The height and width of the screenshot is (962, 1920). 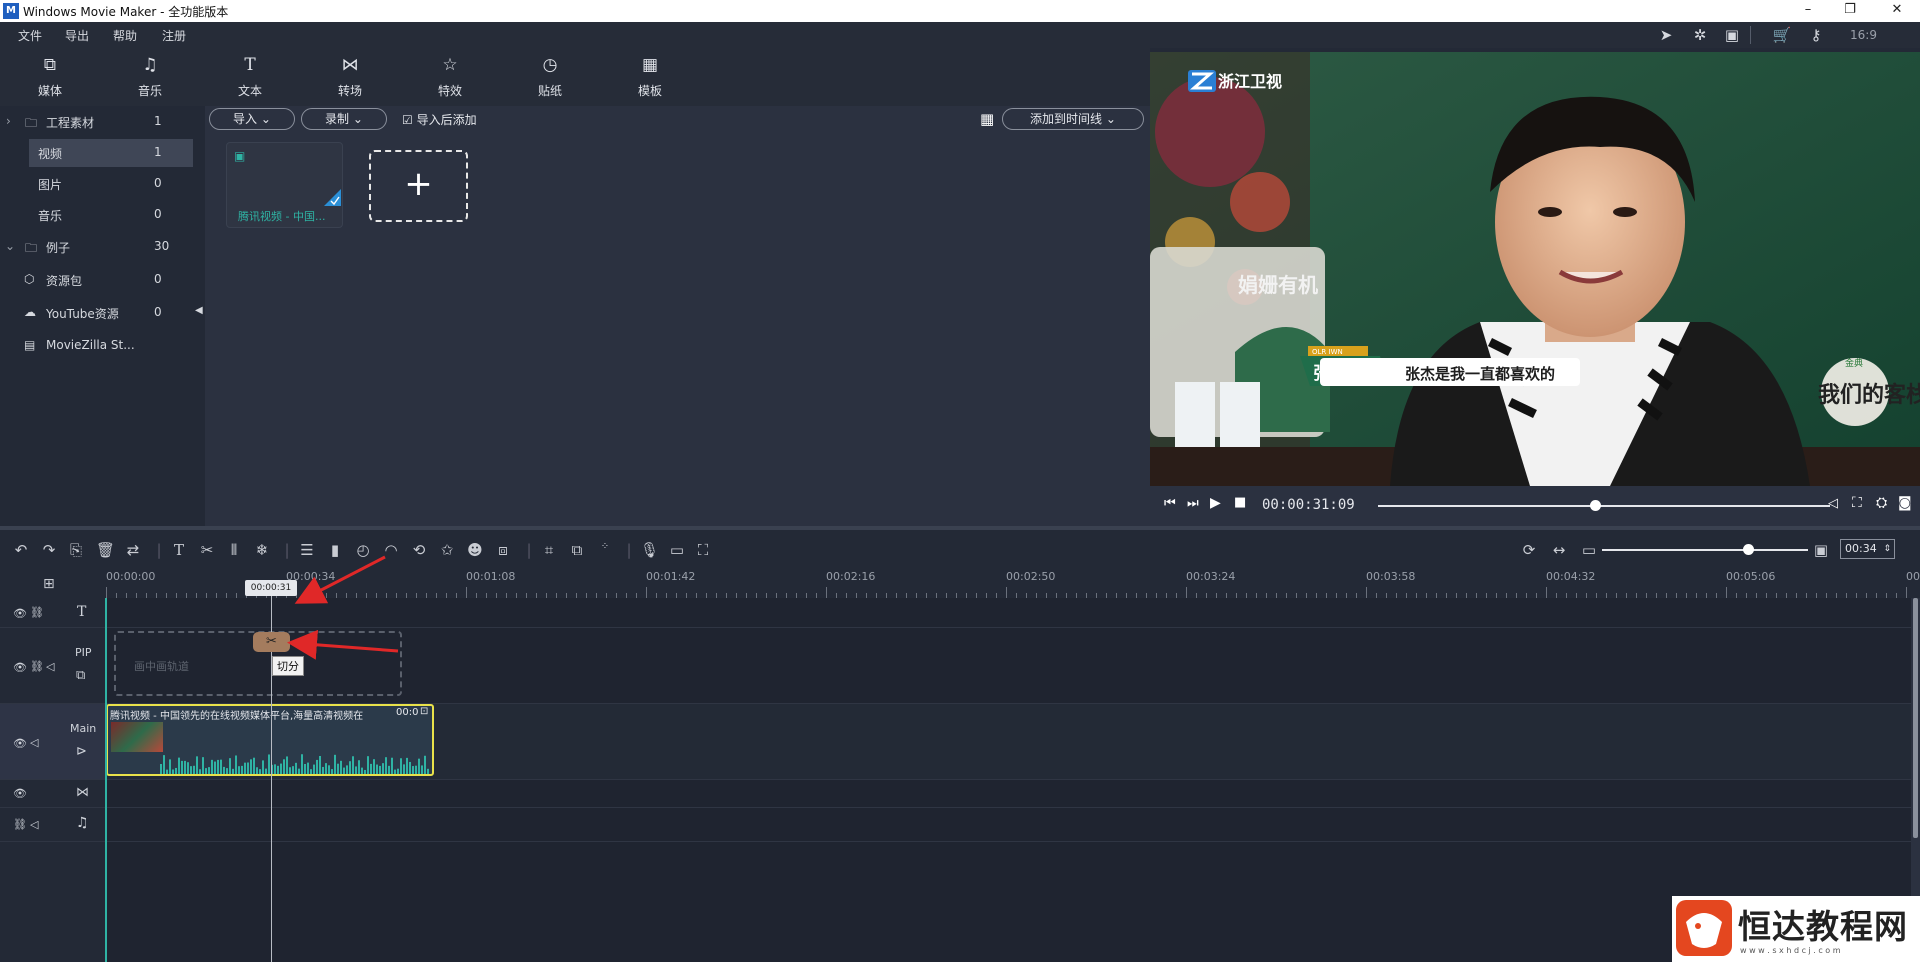 I want to click on tree-item-resource-pack: ⬡ 资源包 0, so click(x=102, y=279).